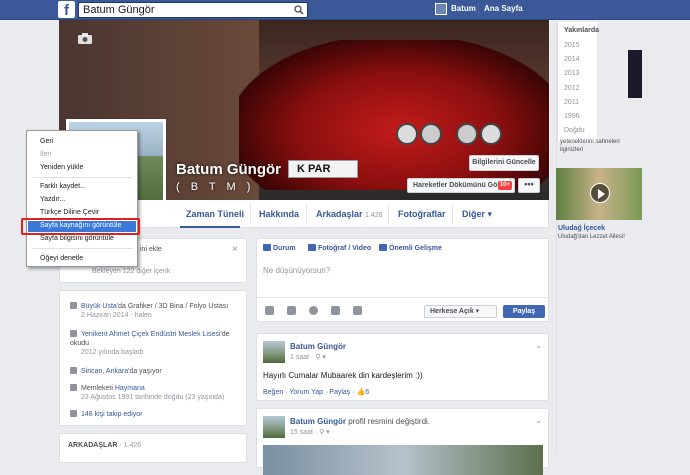 The width and height of the screenshot is (690, 475). What do you see at coordinates (403, 460) in the screenshot?
I see `post-image` at bounding box center [403, 460].